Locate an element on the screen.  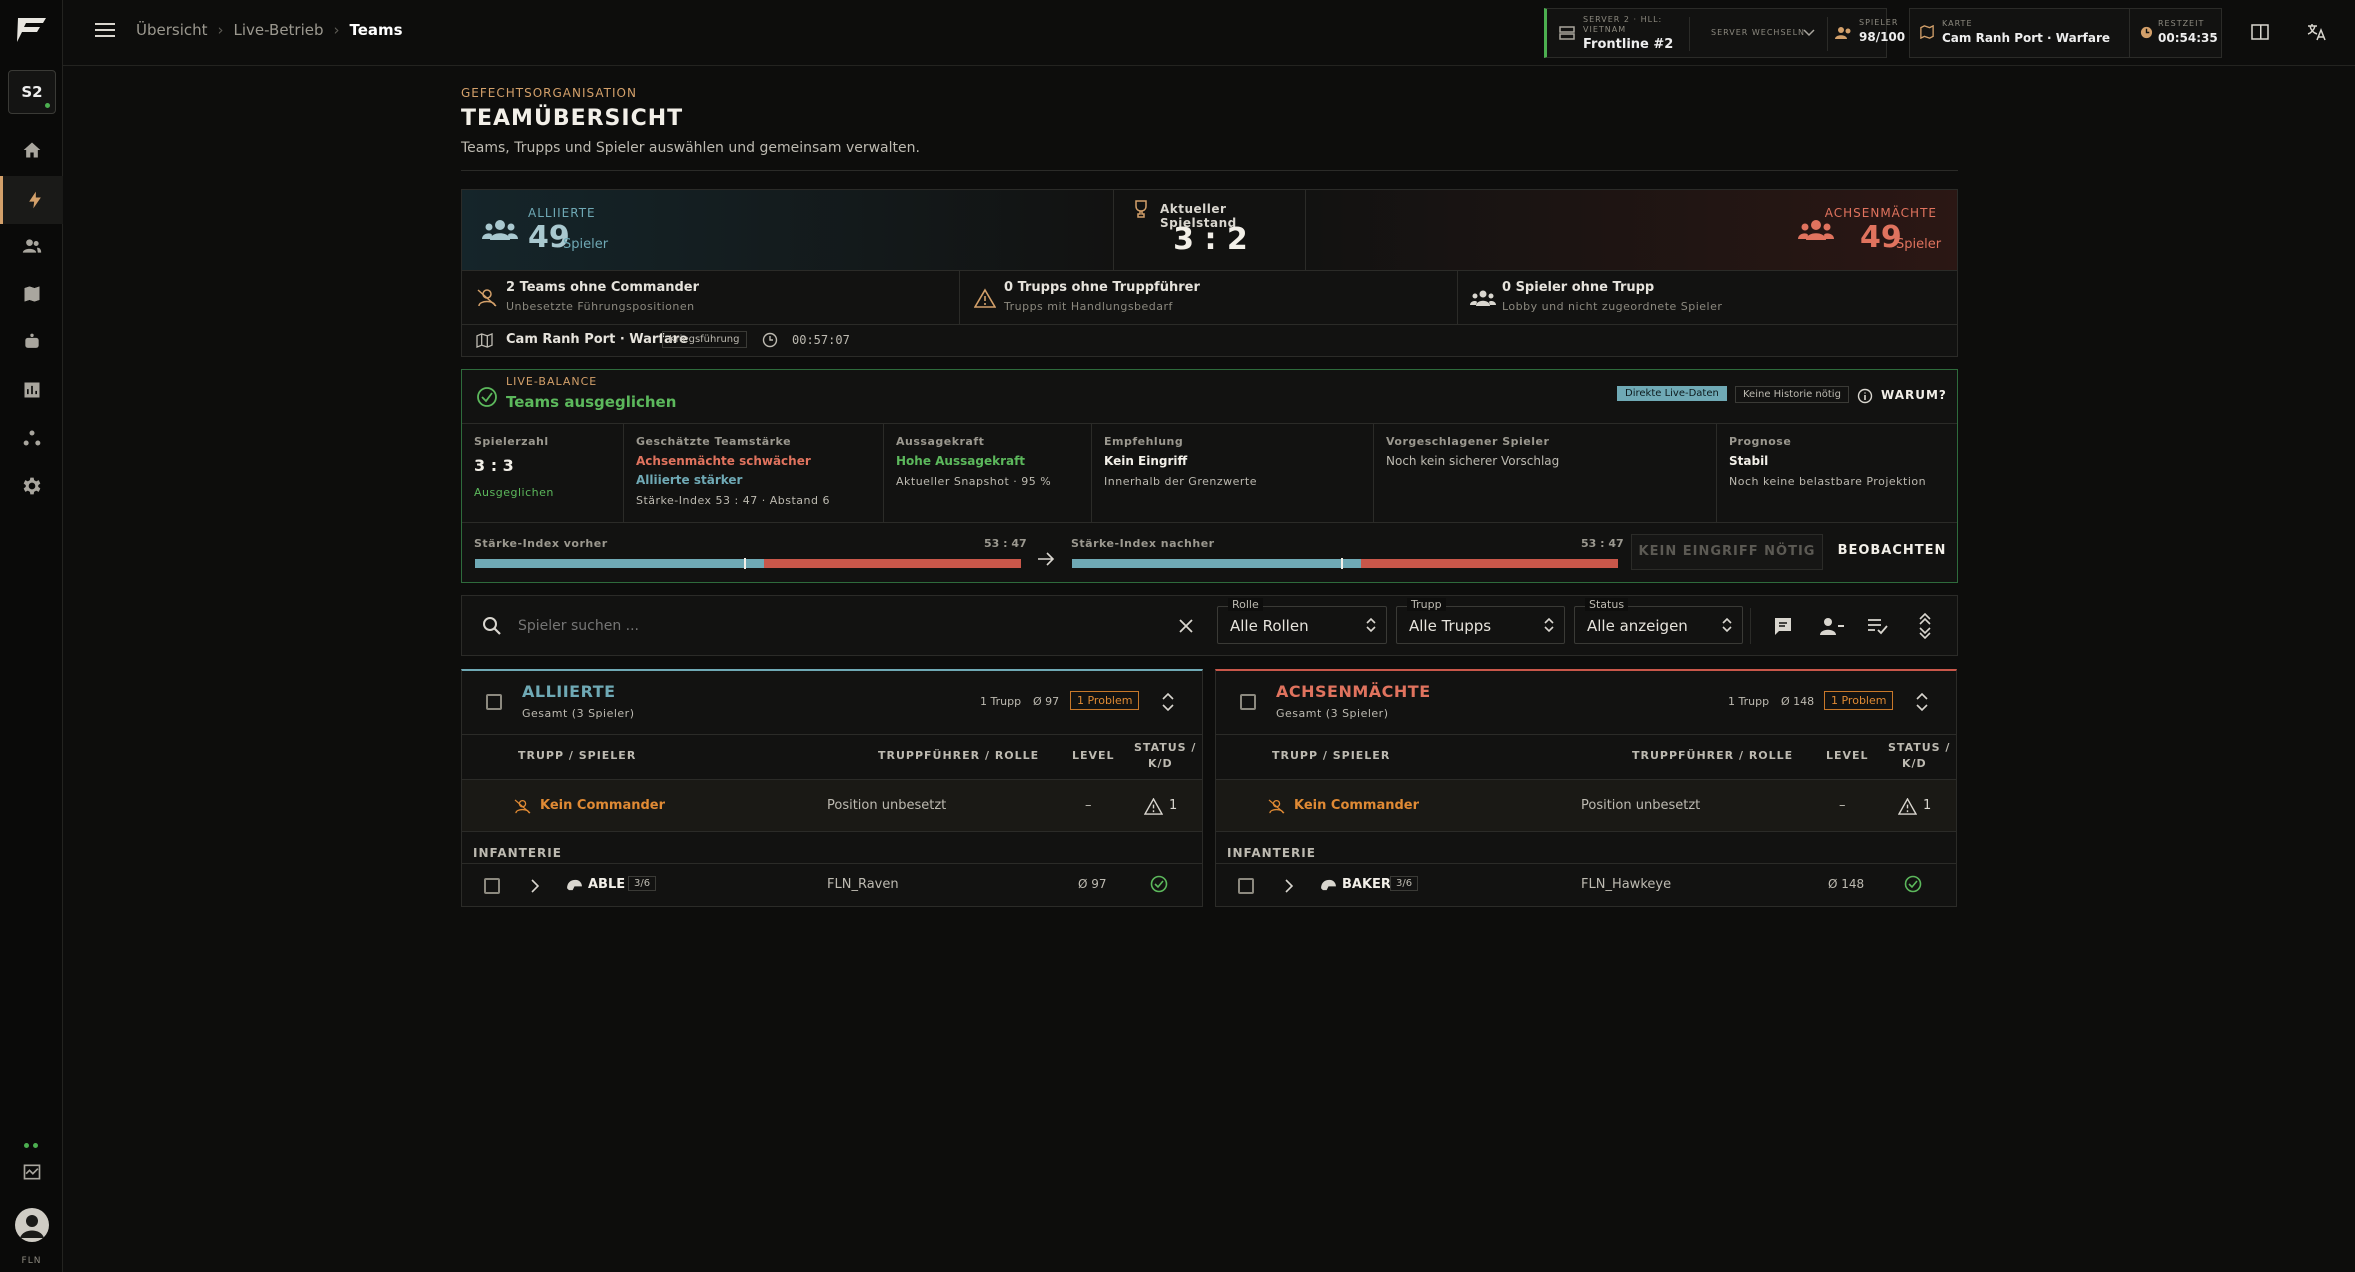
squad-size-badge: 3/6 is located at coordinates (642, 883).